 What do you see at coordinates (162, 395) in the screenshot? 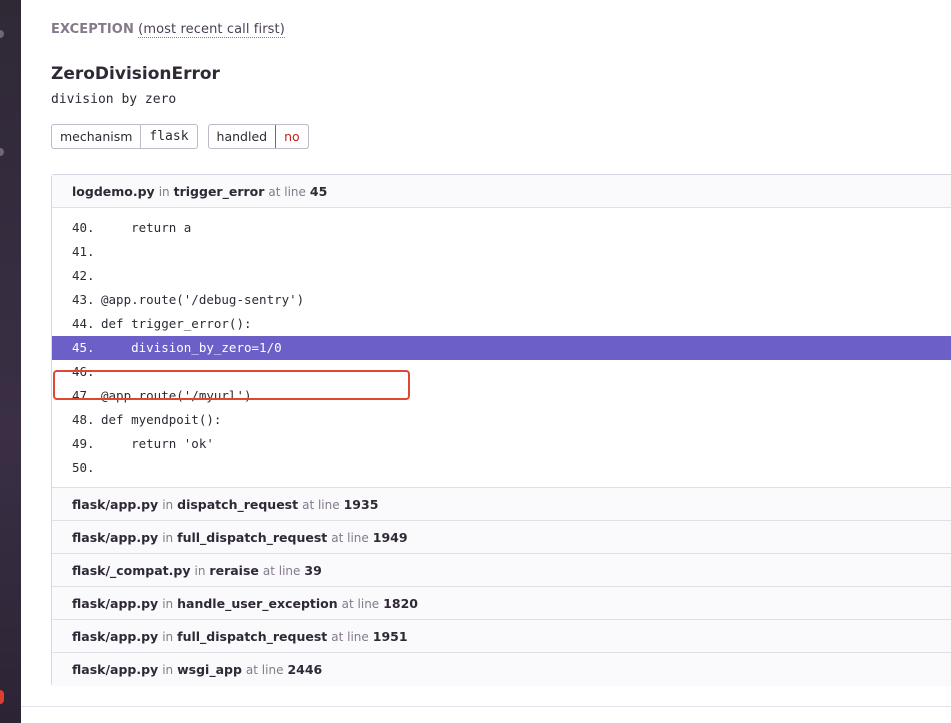
I see `code-line: 47. @app.route('/myurl')` at bounding box center [162, 395].